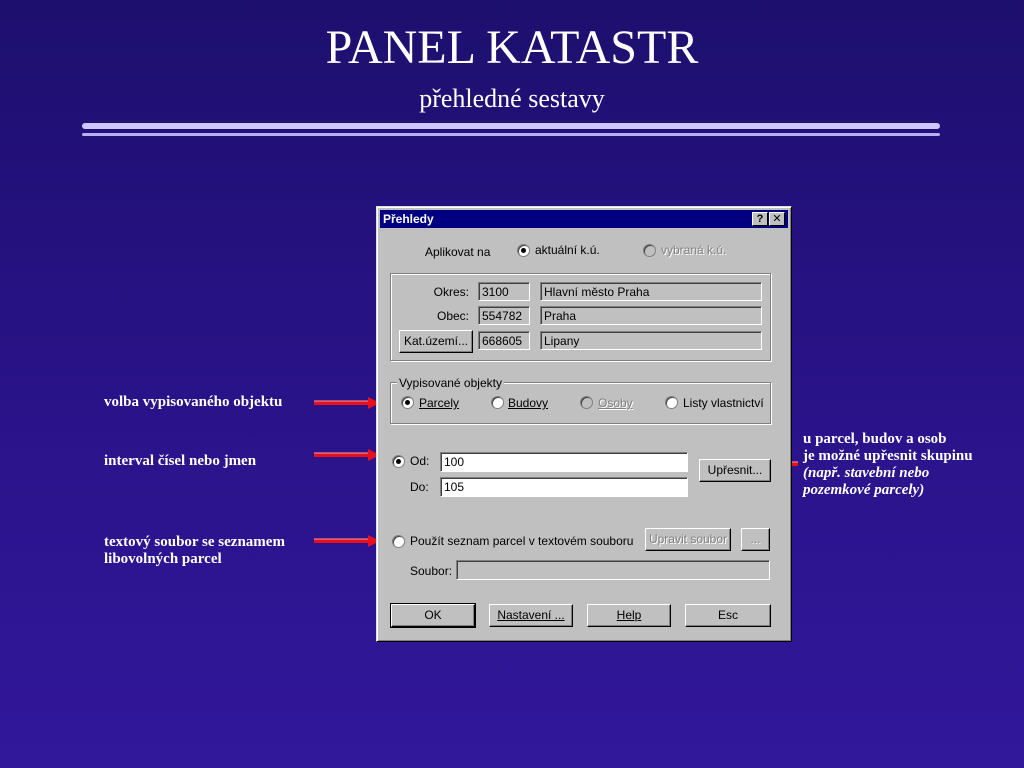  Describe the element at coordinates (504, 340) in the screenshot. I see `ku-code-field: 668605` at that location.